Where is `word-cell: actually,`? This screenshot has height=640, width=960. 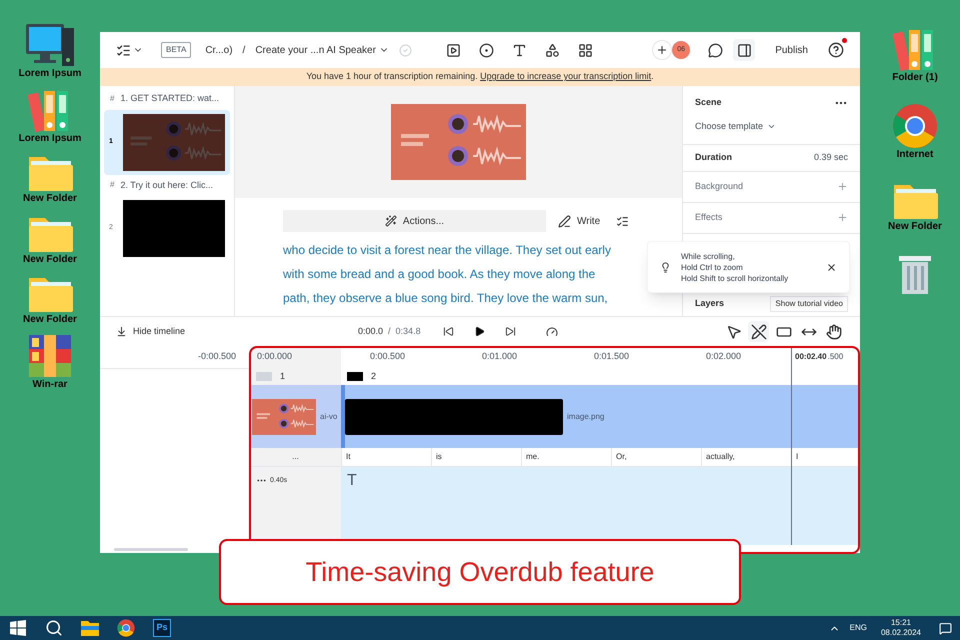 word-cell: actually, is located at coordinates (720, 457).